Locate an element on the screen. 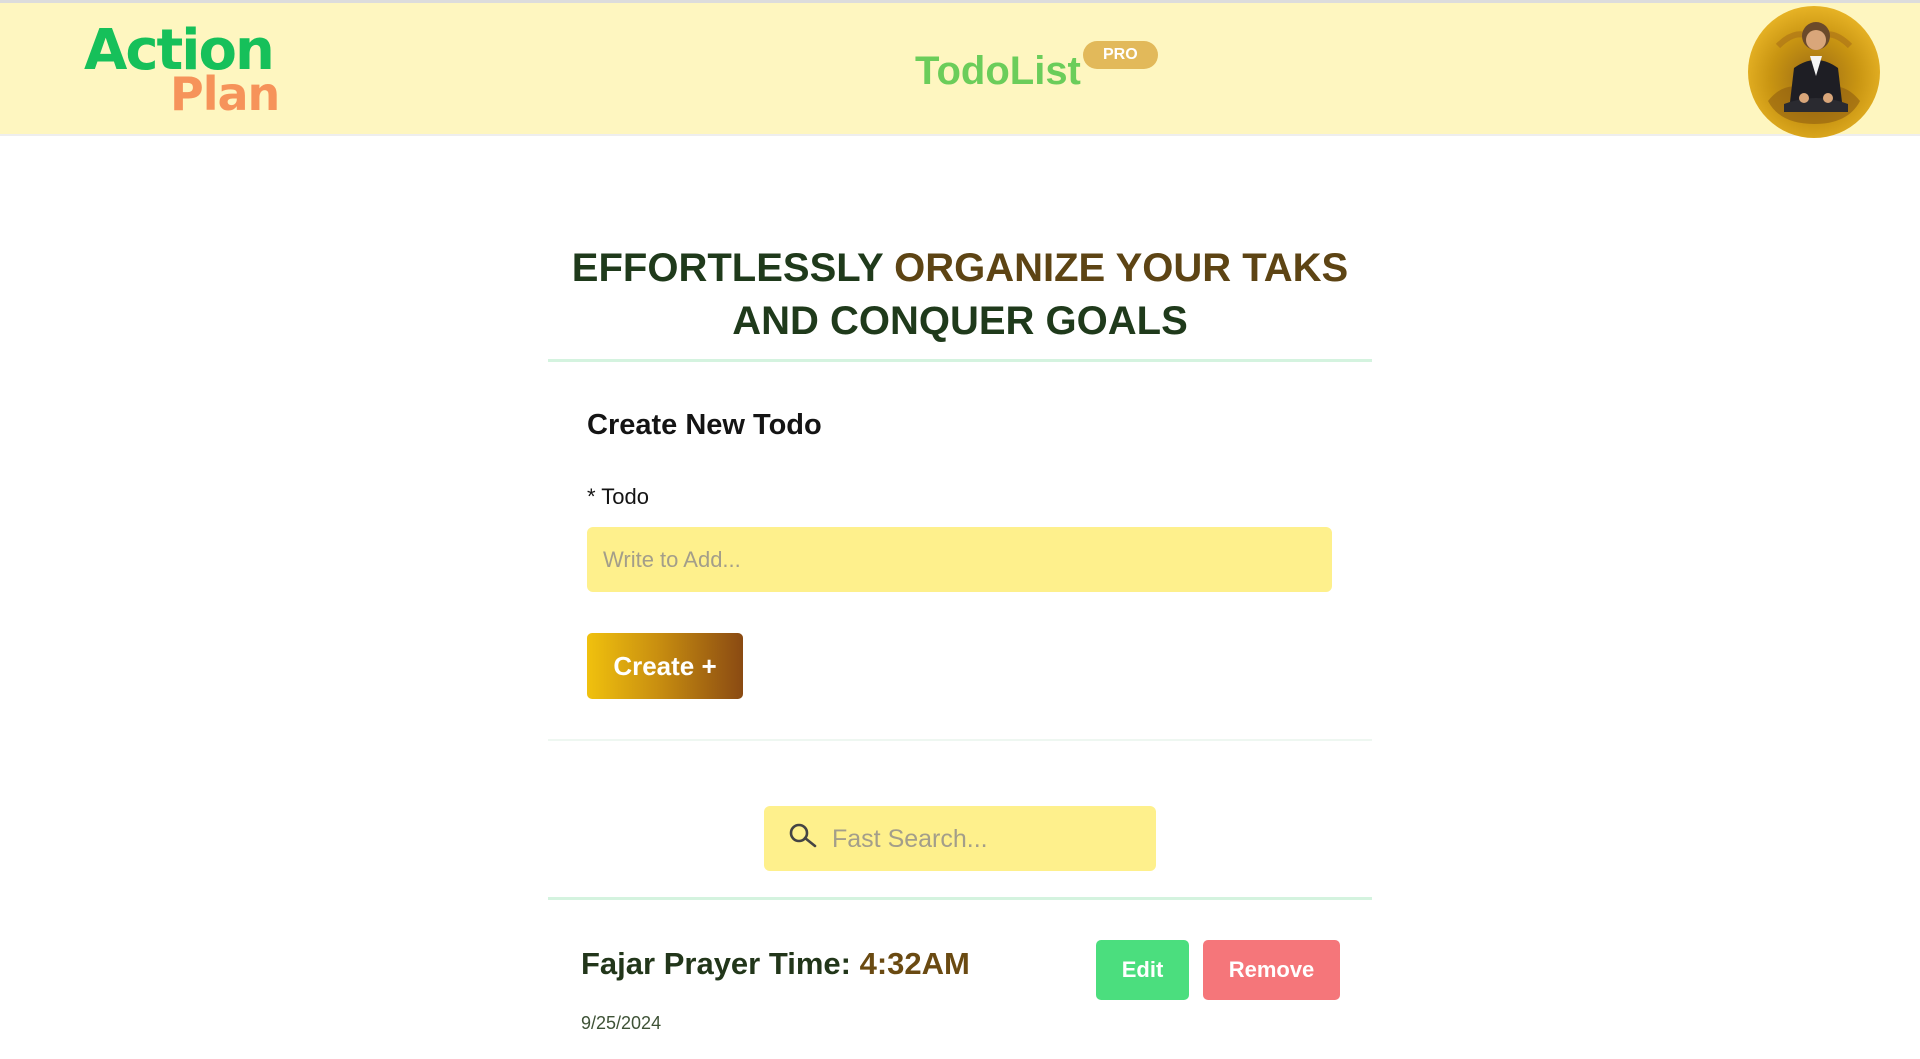 The height and width of the screenshot is (1059, 1920). list-divider is located at coordinates (960, 898).